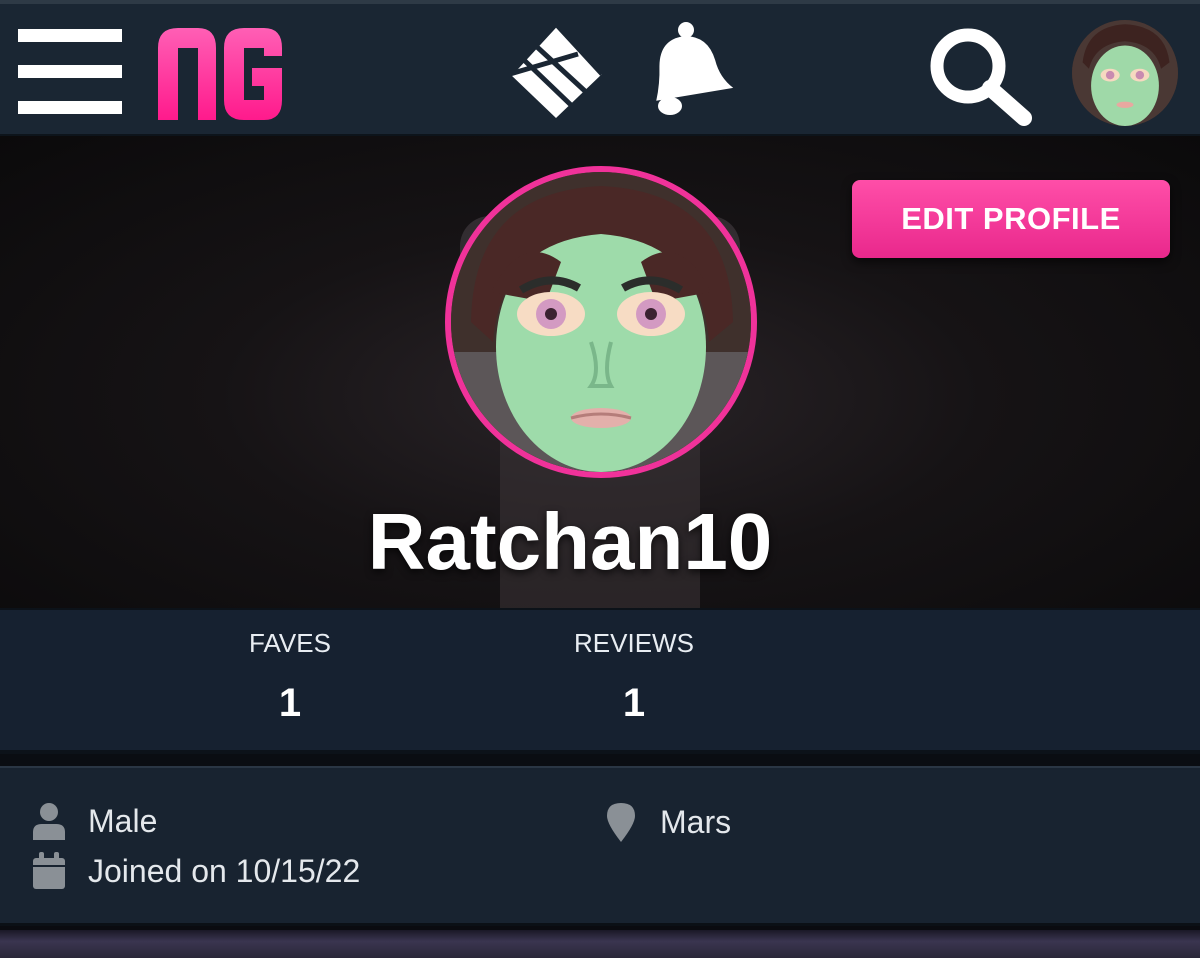 The width and height of the screenshot is (1200, 958). I want to click on stat-label: FAVES, so click(290, 643).